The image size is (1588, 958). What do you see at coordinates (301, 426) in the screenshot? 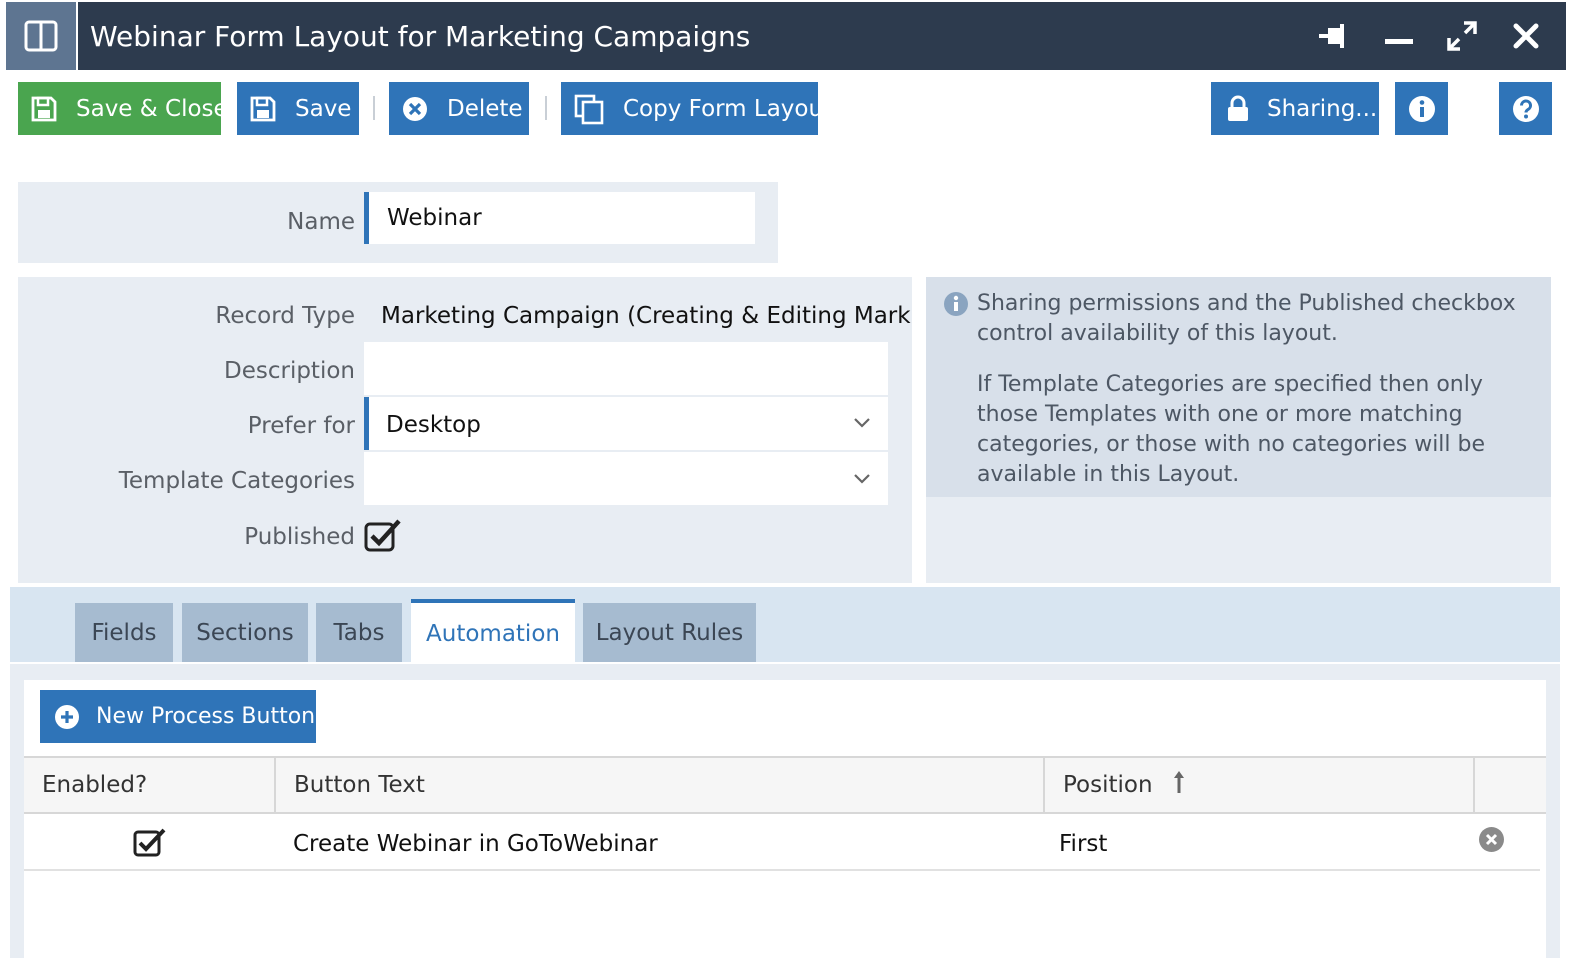
I see `prefer-for-label: Prefer for` at bounding box center [301, 426].